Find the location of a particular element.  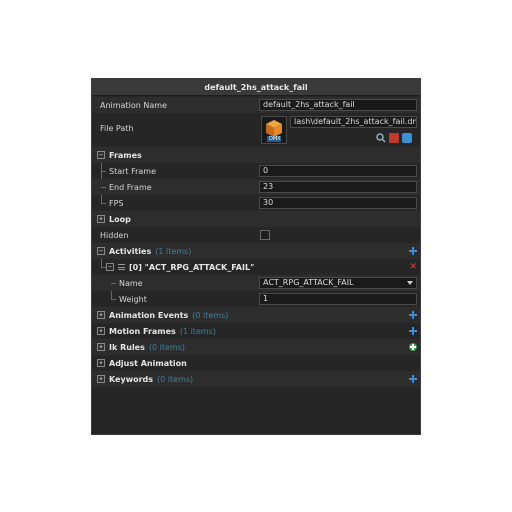

activity-name-label: Name is located at coordinates (131, 283).